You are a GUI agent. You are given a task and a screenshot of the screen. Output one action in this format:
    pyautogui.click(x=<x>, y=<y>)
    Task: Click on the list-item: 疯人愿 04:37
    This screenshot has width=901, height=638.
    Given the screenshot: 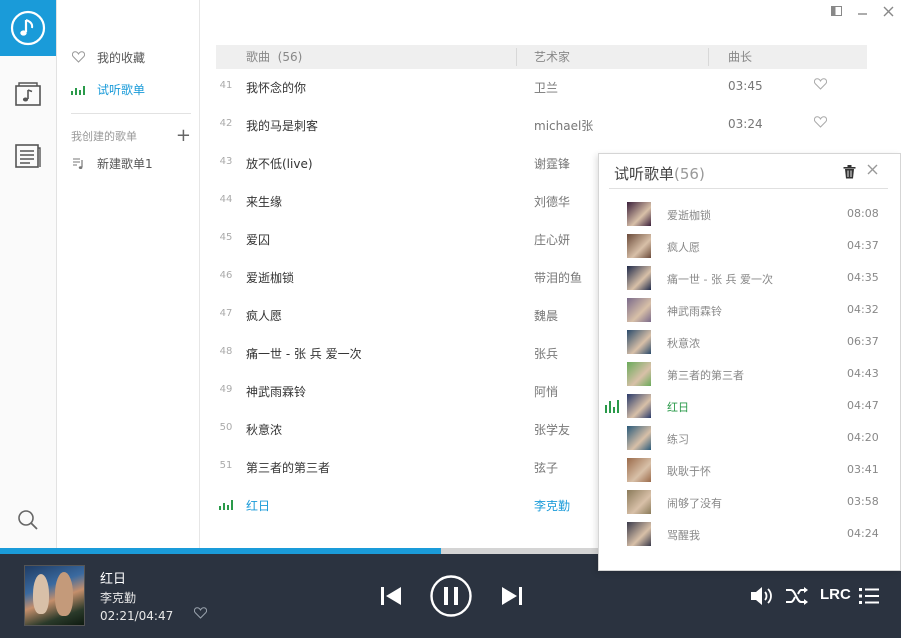 What is the action you would take?
    pyautogui.click(x=750, y=246)
    